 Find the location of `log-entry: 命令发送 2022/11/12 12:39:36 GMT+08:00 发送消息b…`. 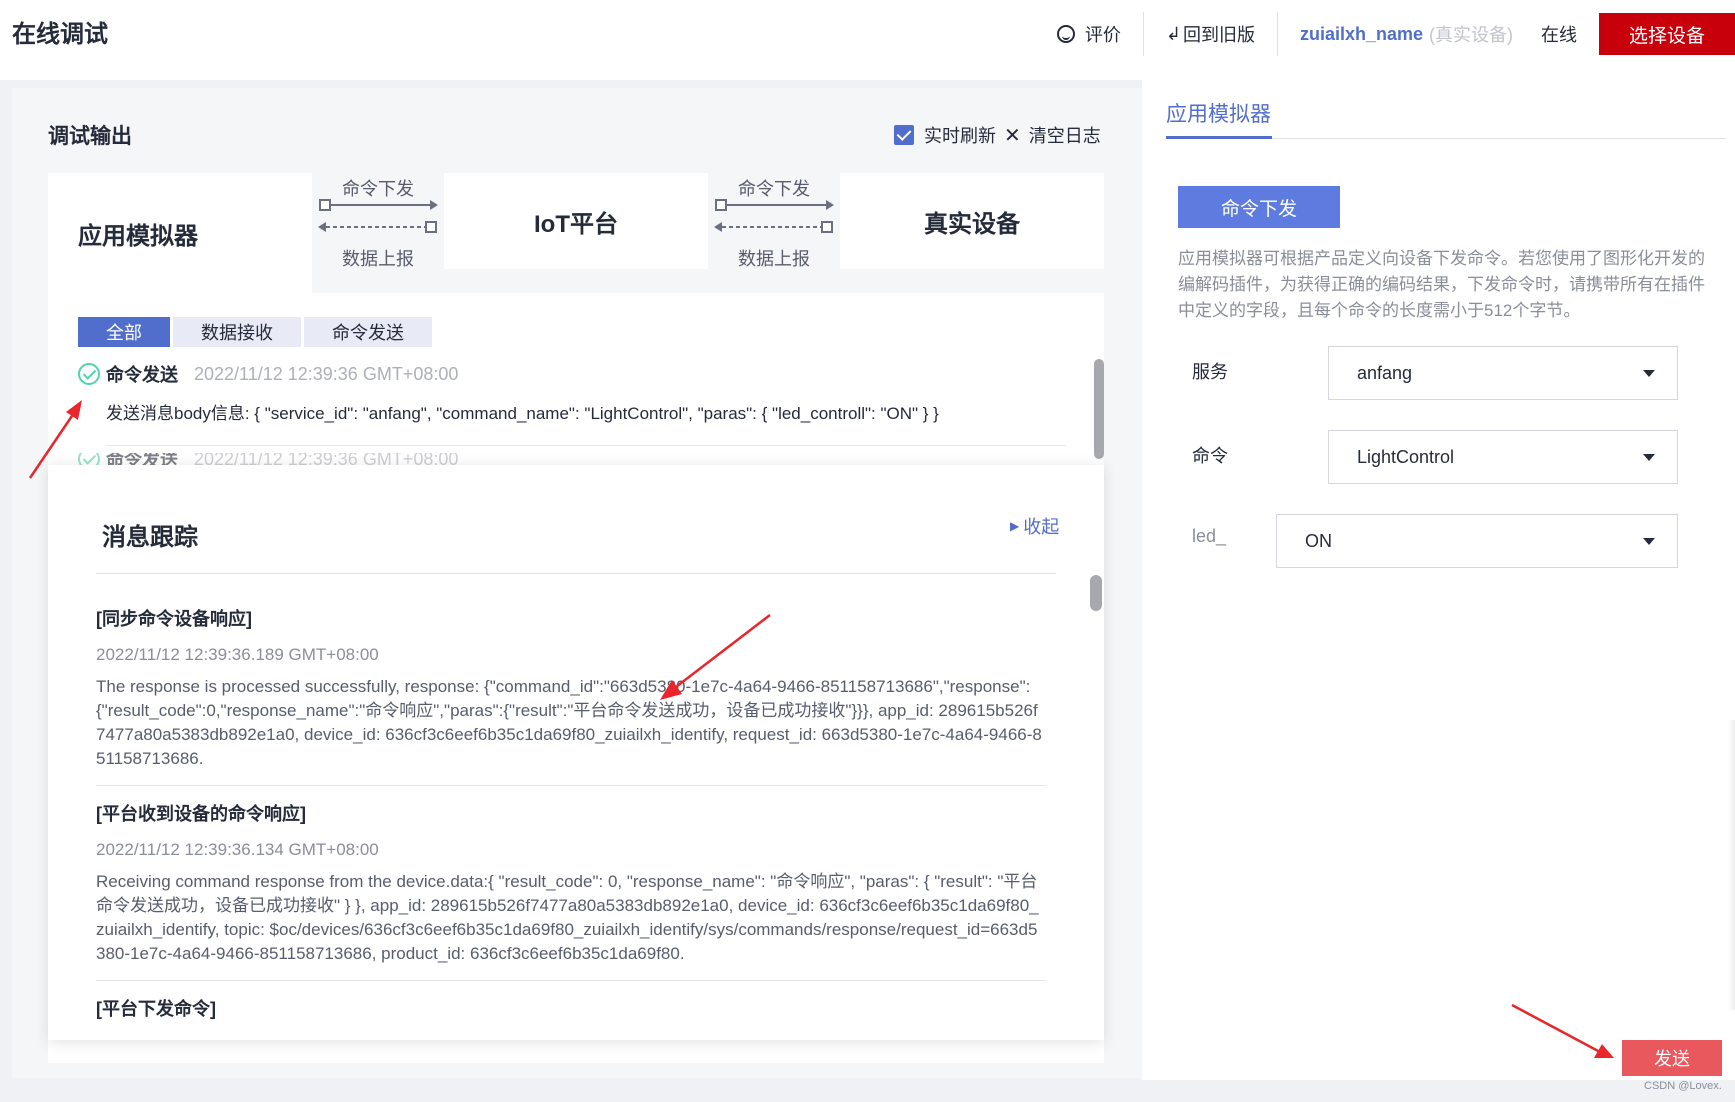

log-entry: 命令发送 2022/11/12 12:39:36 GMT+08:00 发送消息b… is located at coordinates (573, 392).